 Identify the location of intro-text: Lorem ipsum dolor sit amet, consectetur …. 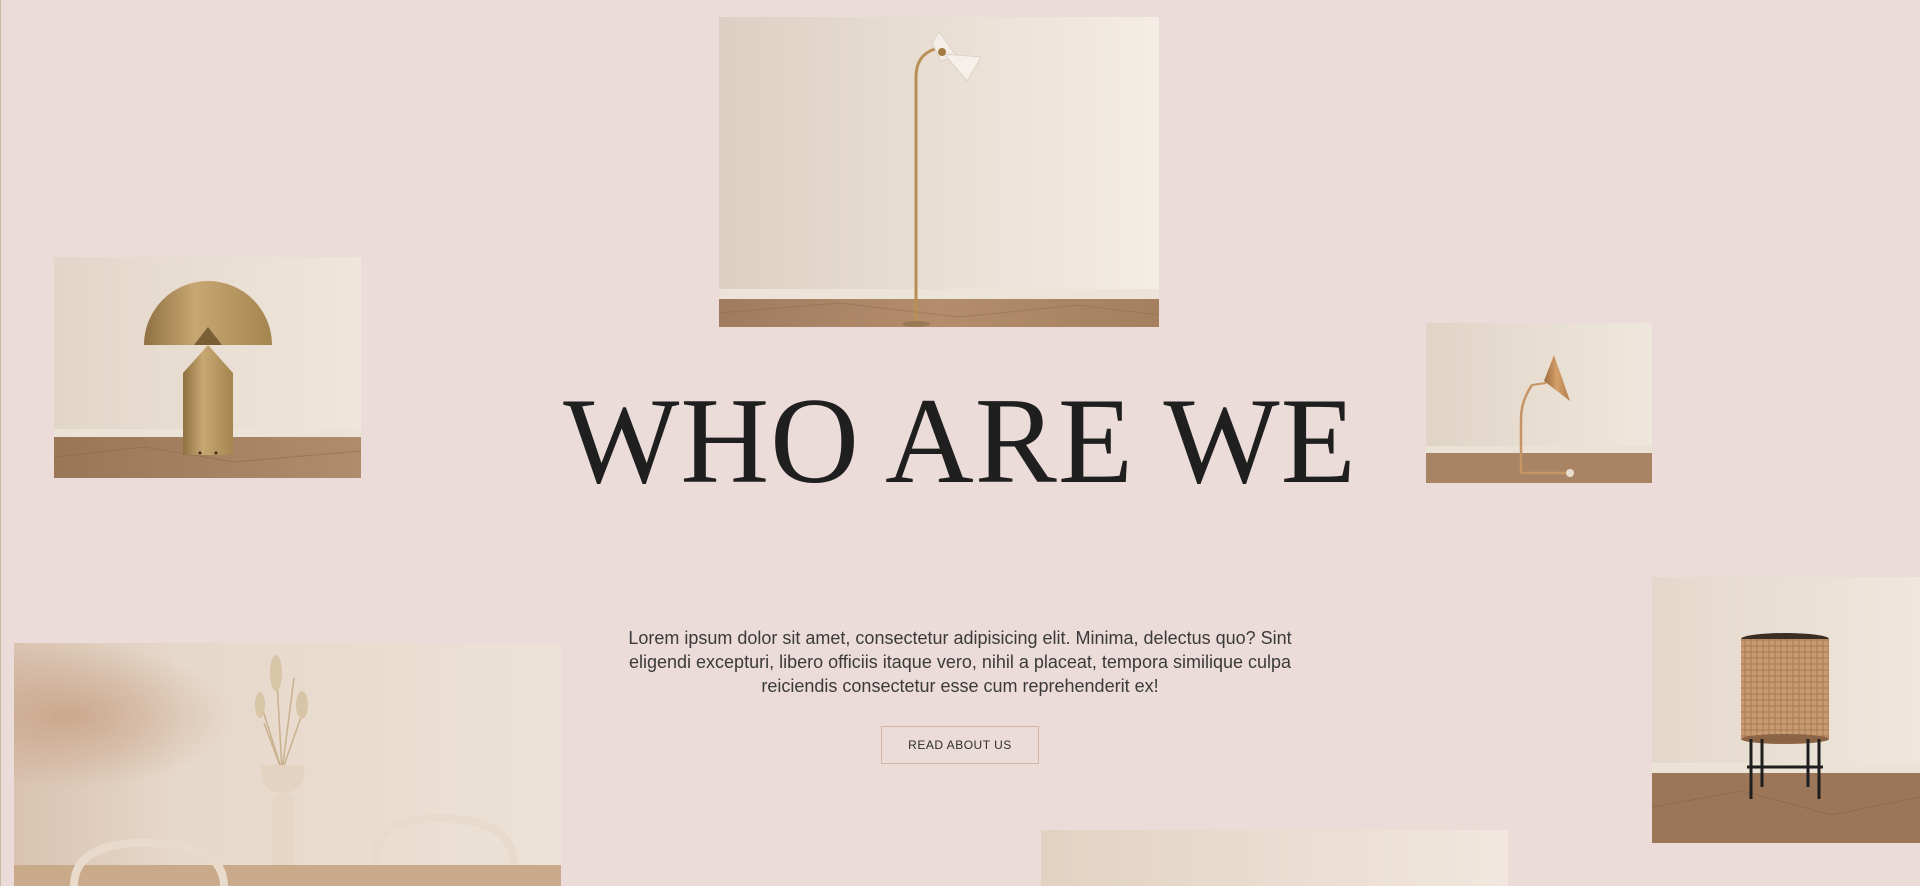
(960, 662).